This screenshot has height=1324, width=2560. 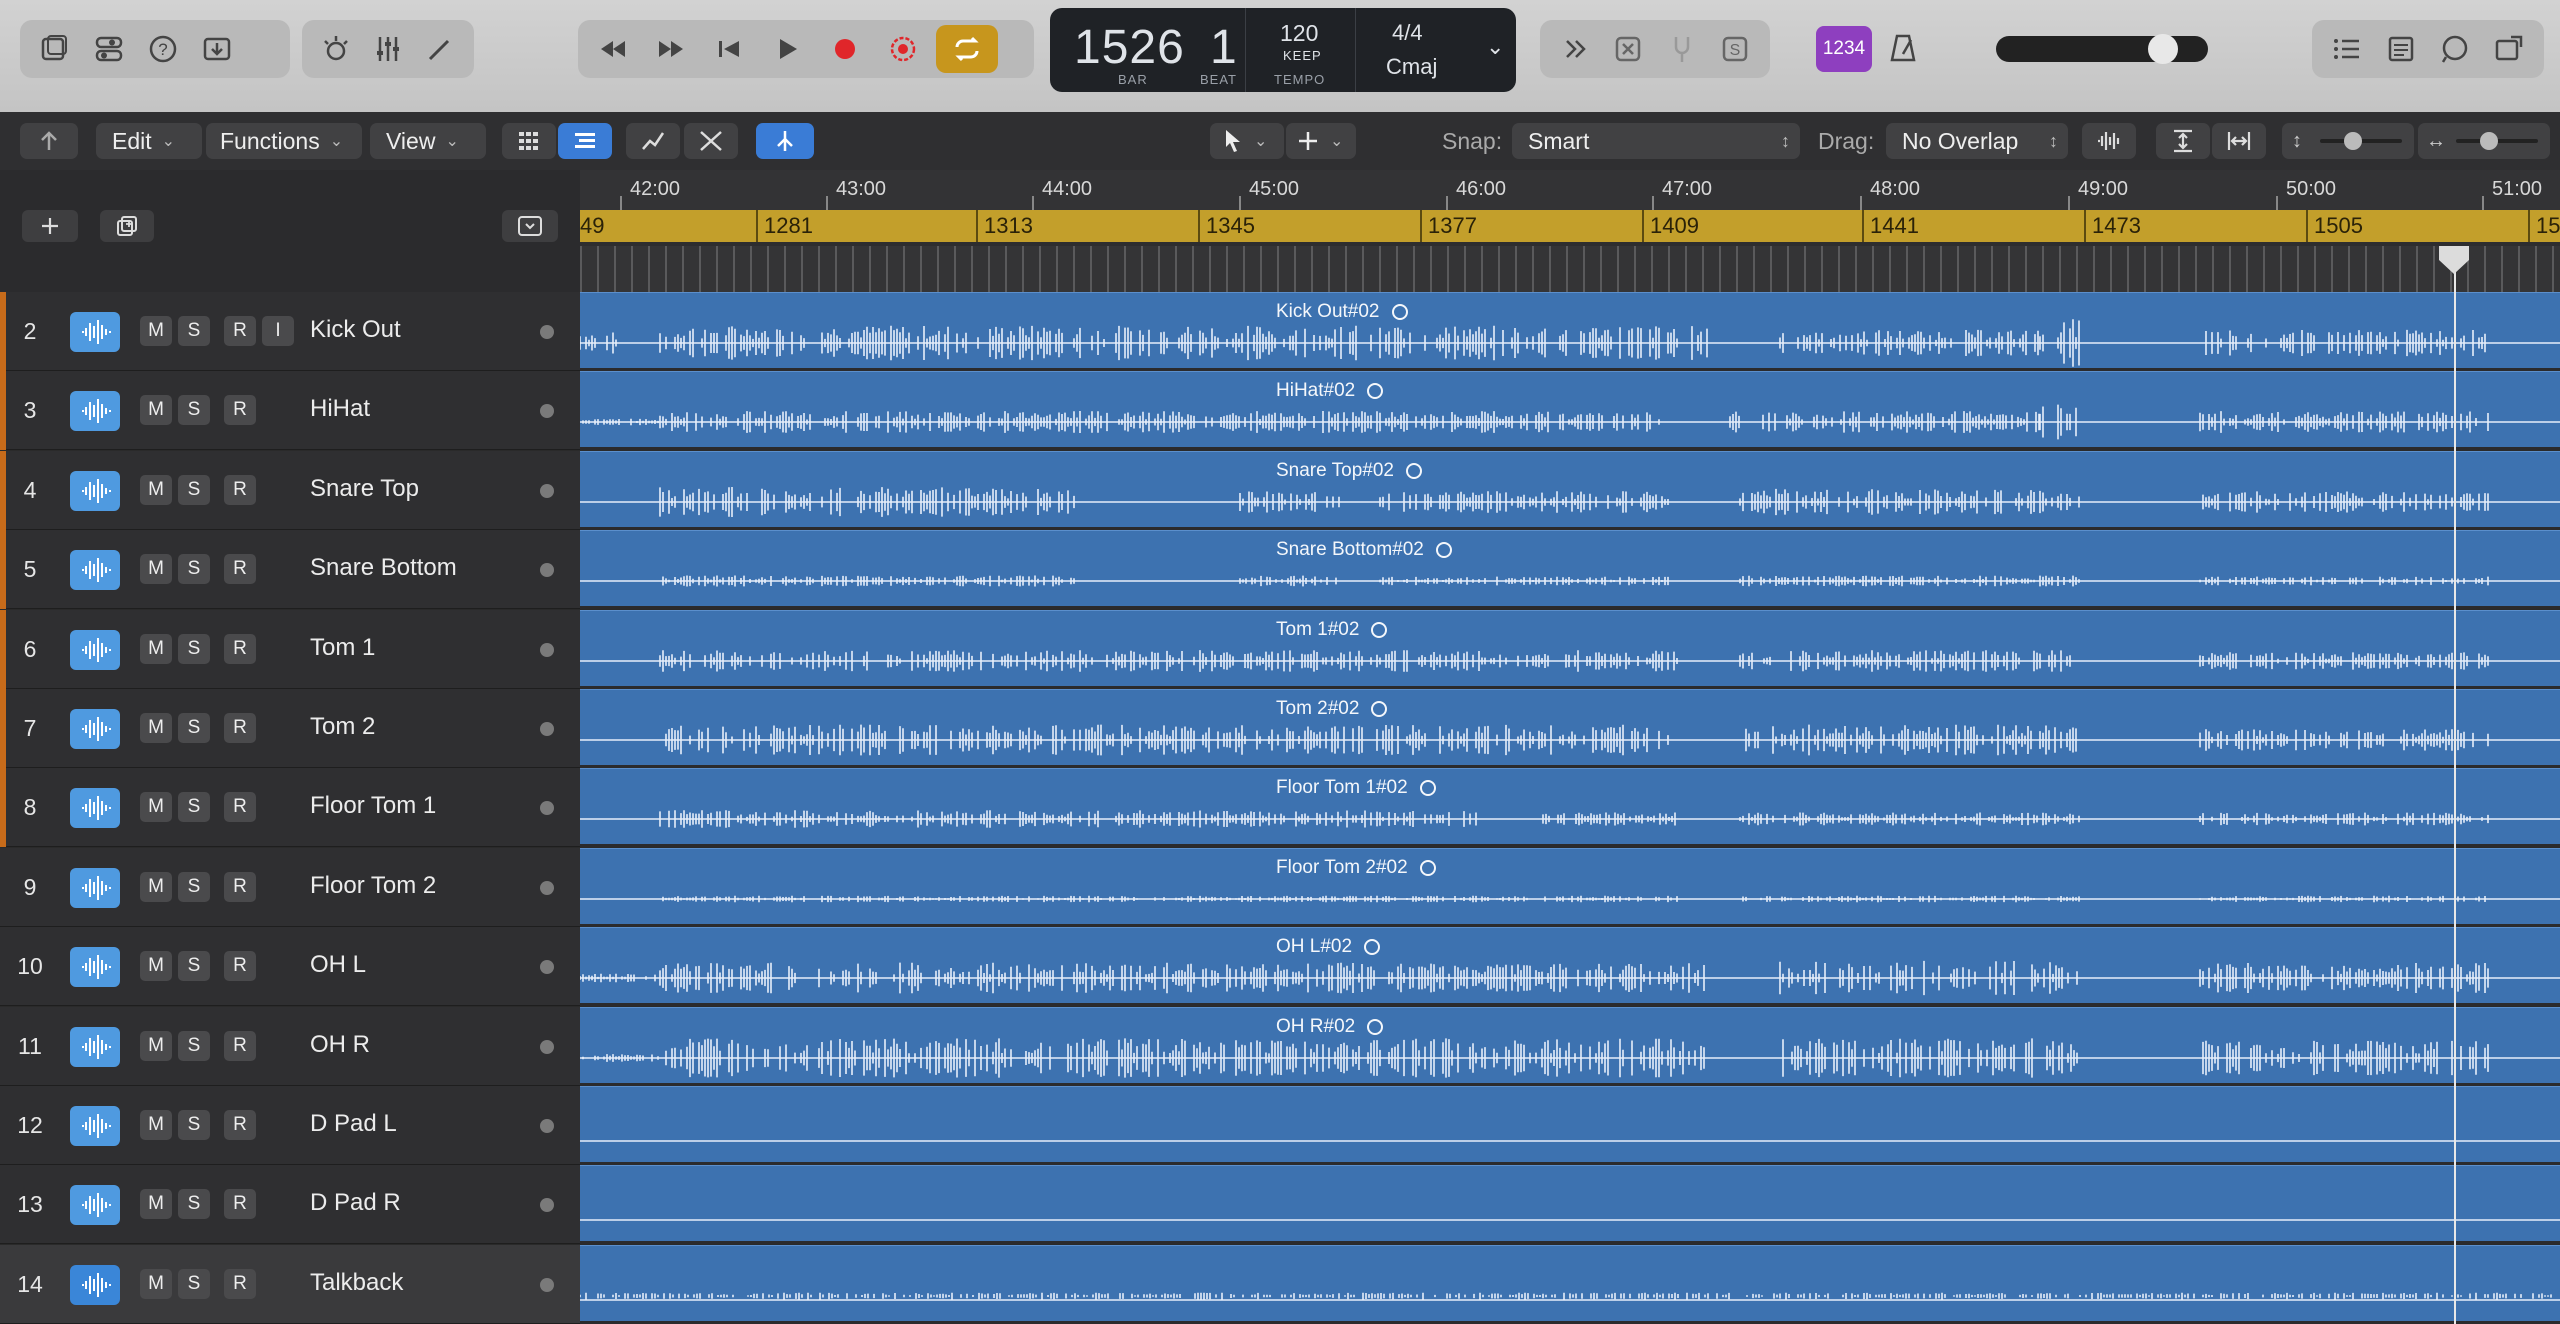 What do you see at coordinates (217, 49) in the screenshot?
I see `toolbar-toggle-button` at bounding box center [217, 49].